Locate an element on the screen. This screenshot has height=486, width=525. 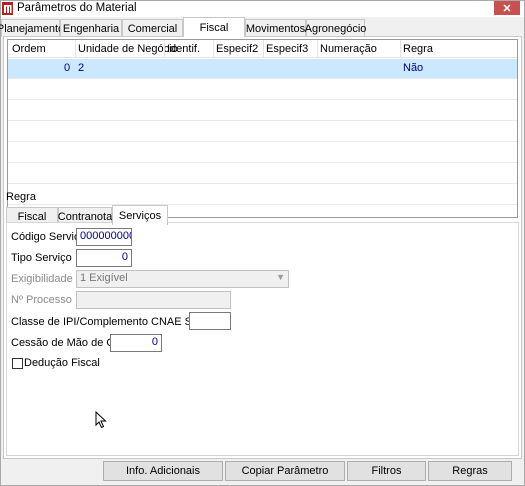
numero-processo-label: Nº Processo is located at coordinates (41, 300).